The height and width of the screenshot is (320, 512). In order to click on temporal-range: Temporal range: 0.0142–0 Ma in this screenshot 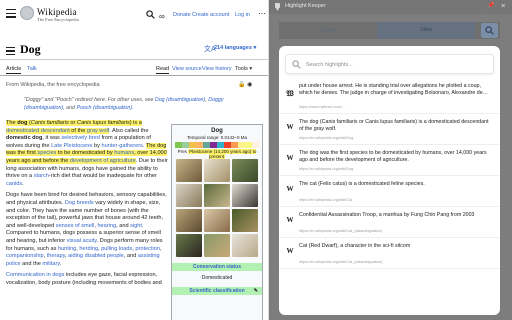, I will do `click(217, 137)`.